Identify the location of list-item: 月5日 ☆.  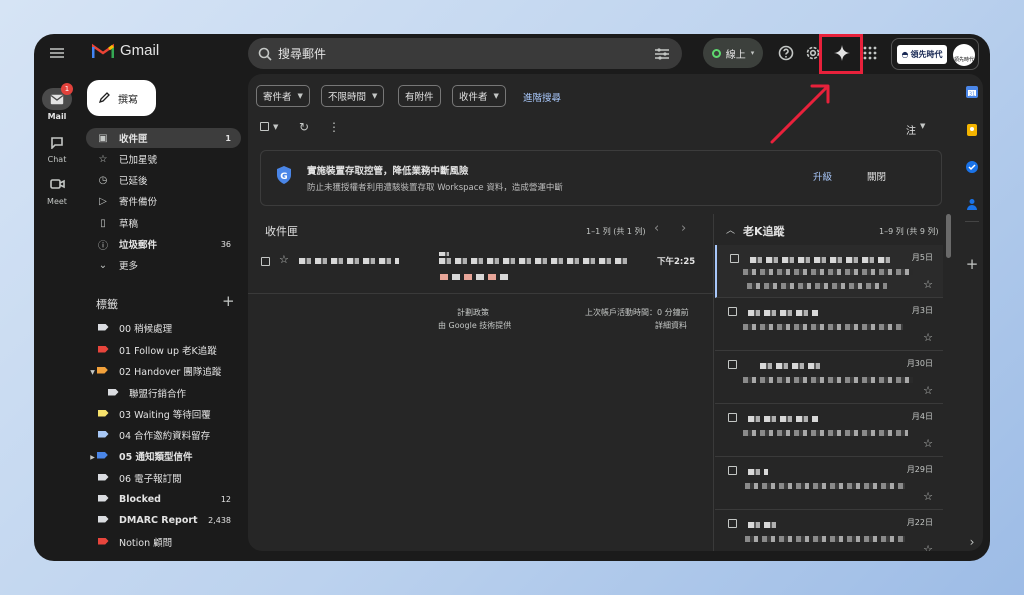
(829, 271).